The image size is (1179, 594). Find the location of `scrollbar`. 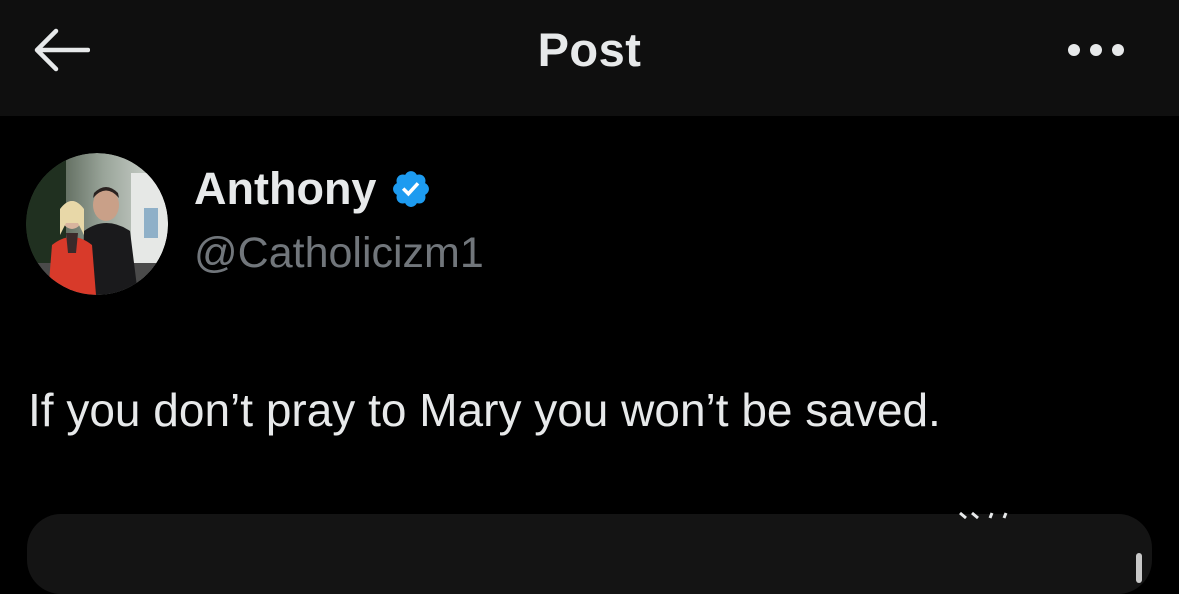

scrollbar is located at coordinates (1139, 568).